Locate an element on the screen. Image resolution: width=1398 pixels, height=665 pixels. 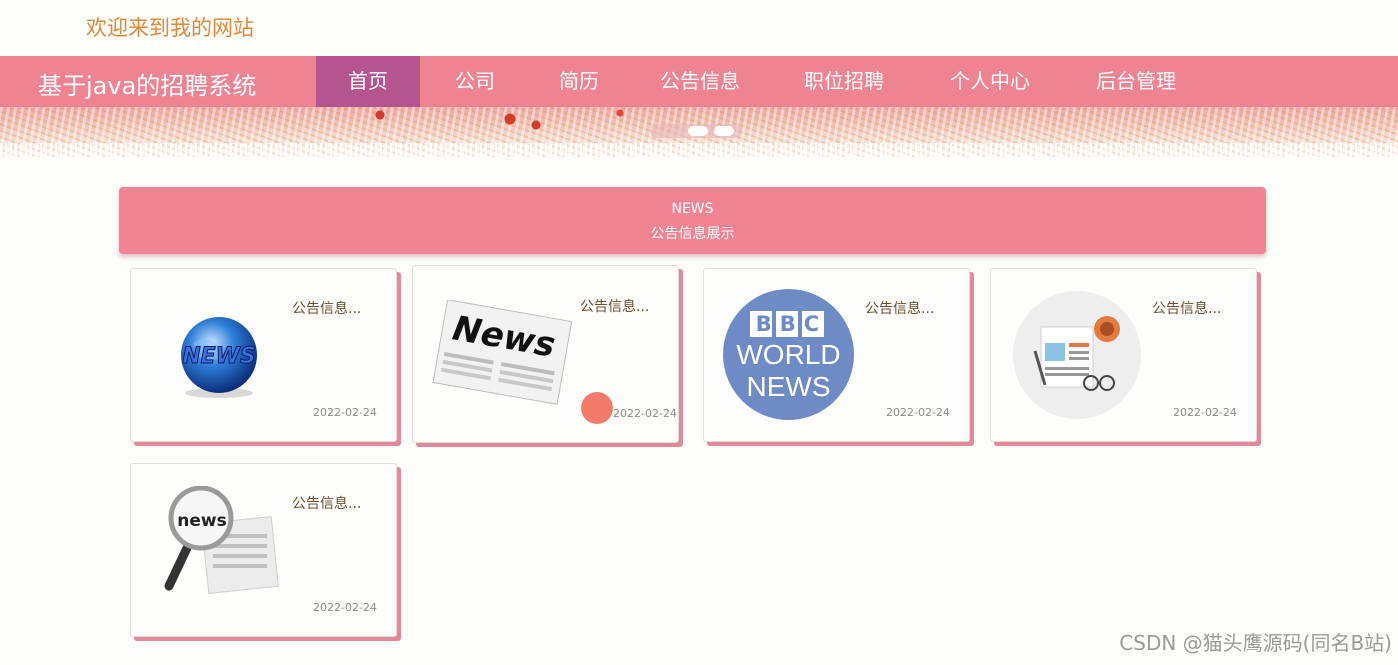
nav-item-company: 公司 is located at coordinates (475, 81).